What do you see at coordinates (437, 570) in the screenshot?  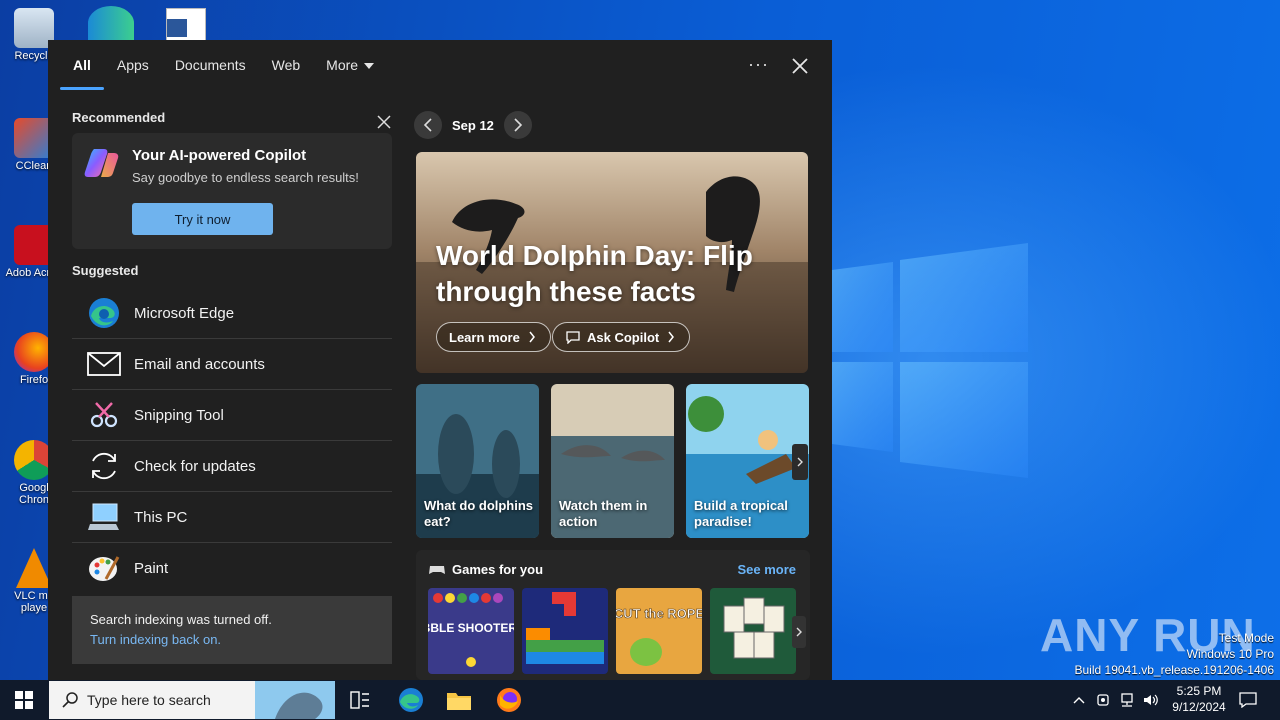 I see `gamepad-icon` at bounding box center [437, 570].